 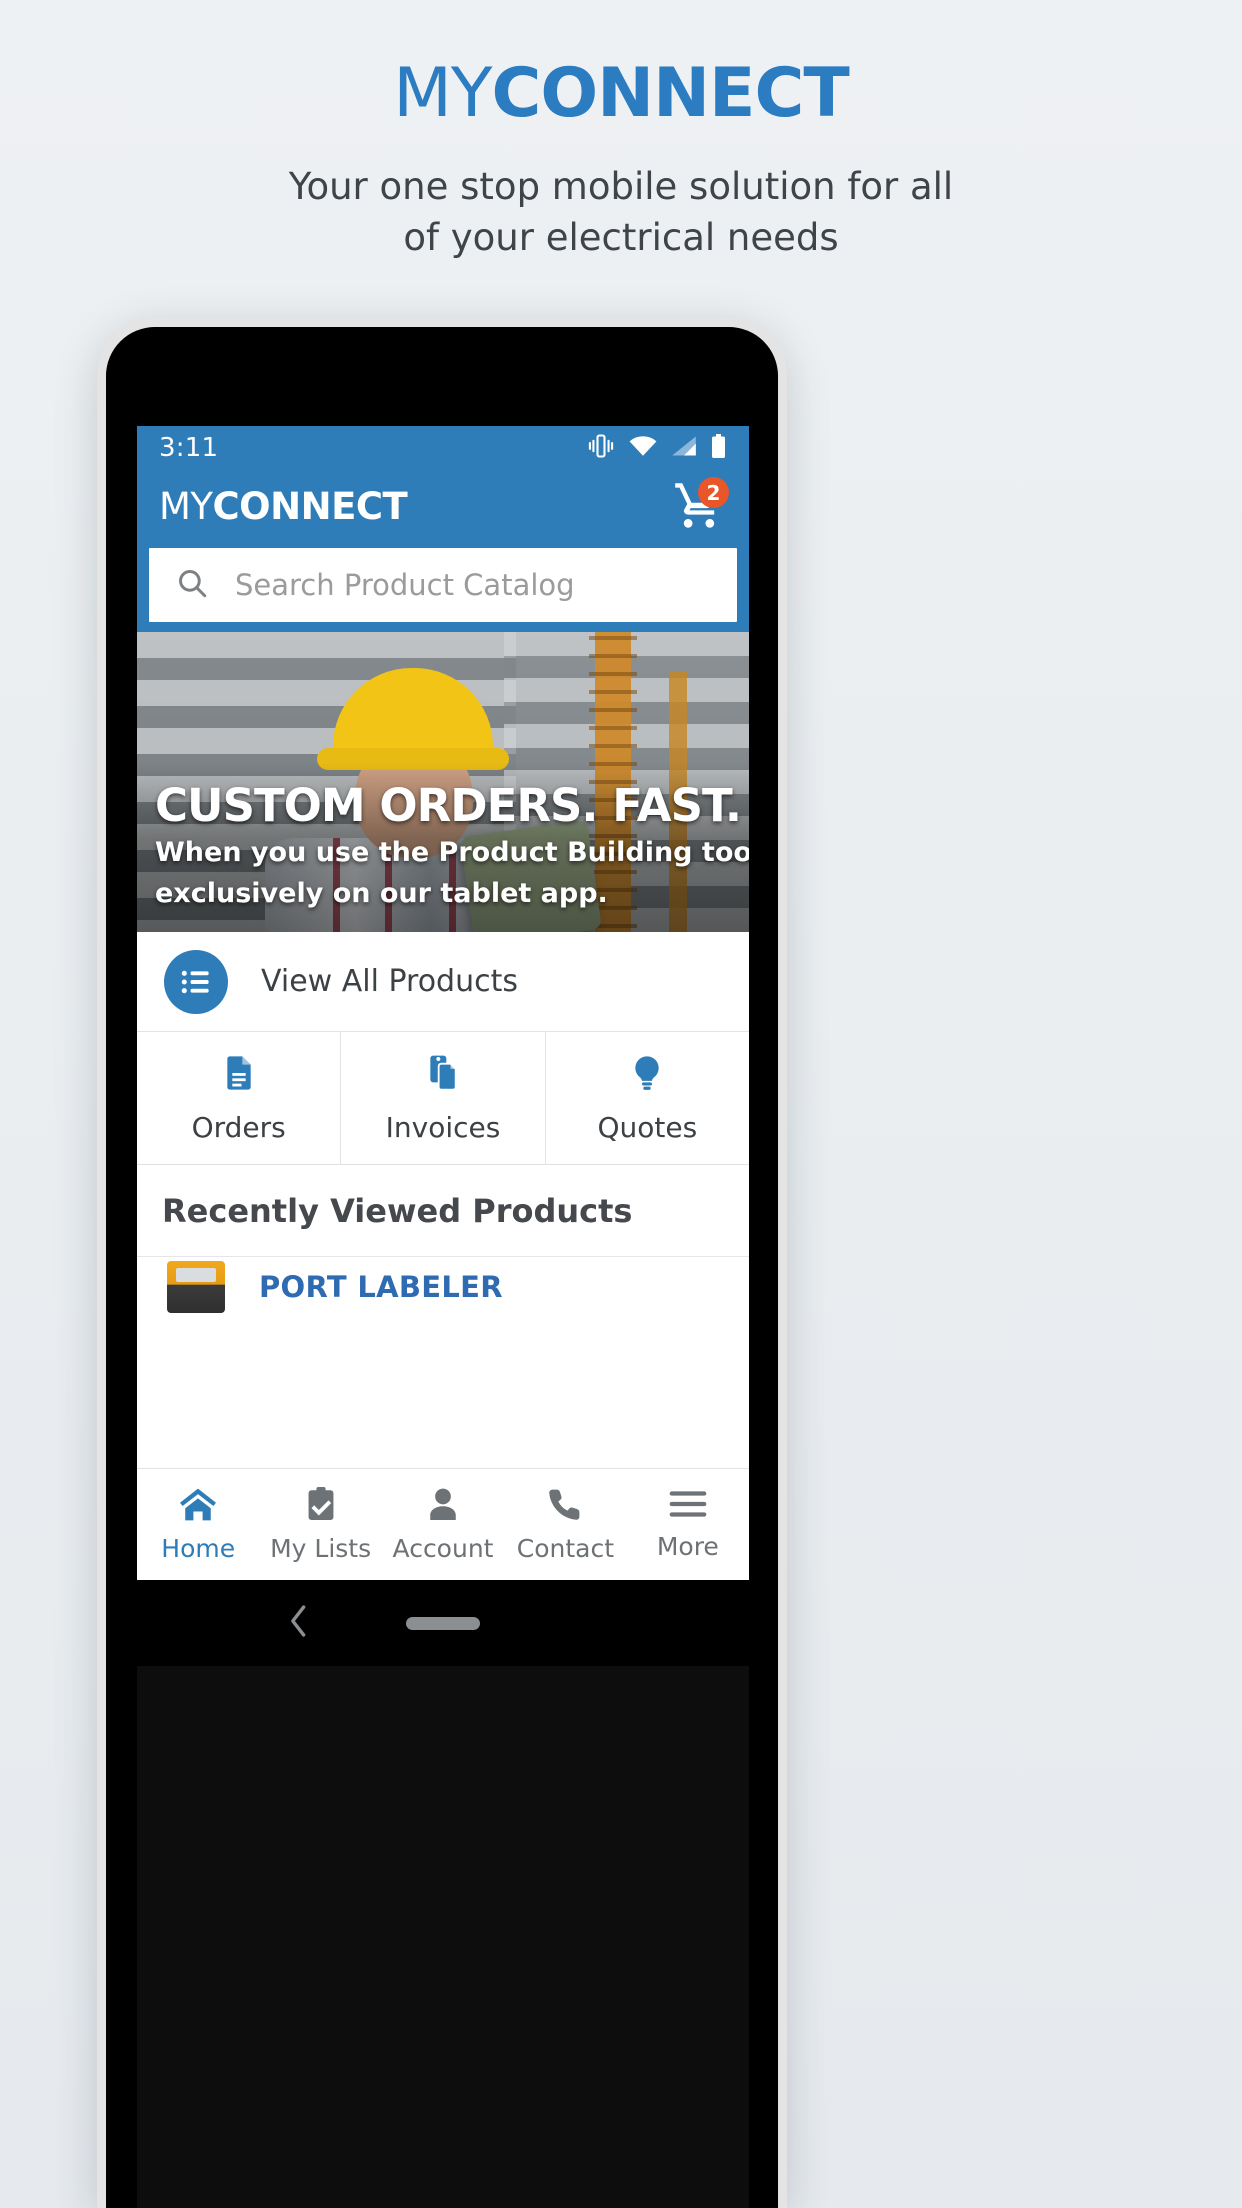 What do you see at coordinates (239, 1075) in the screenshot?
I see `document-icon` at bounding box center [239, 1075].